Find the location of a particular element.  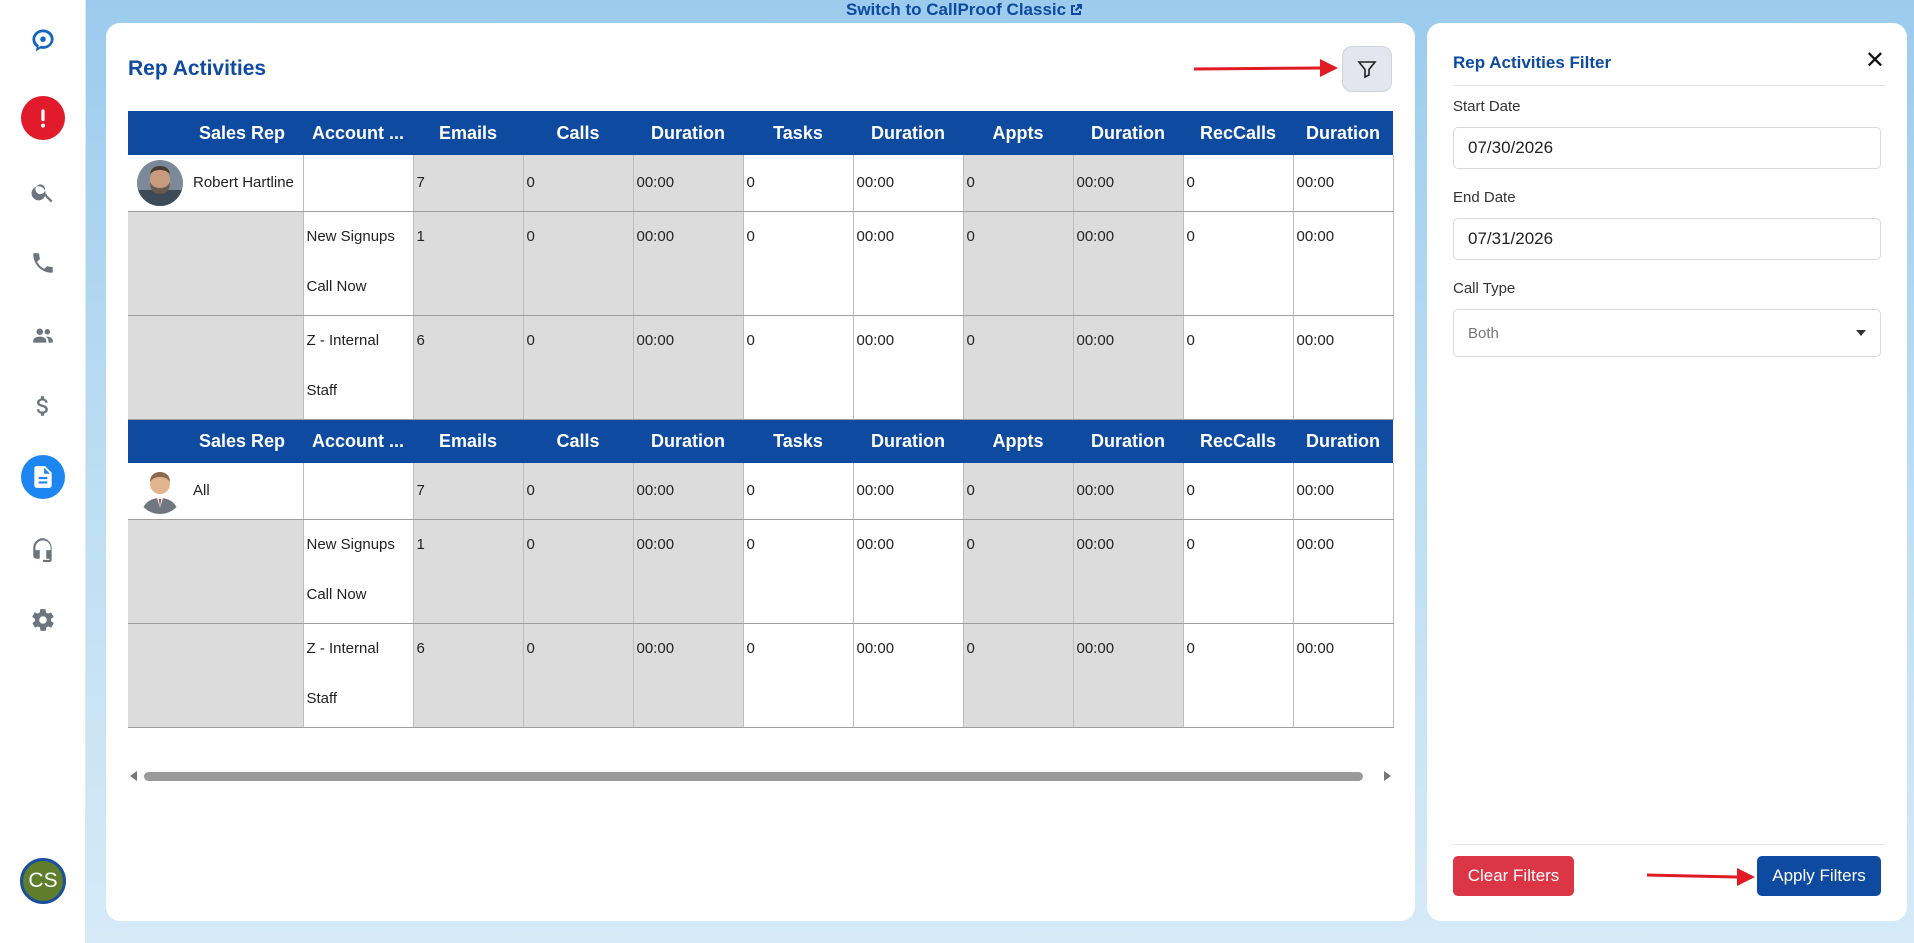

scroll-right-icon is located at coordinates (1387, 776).